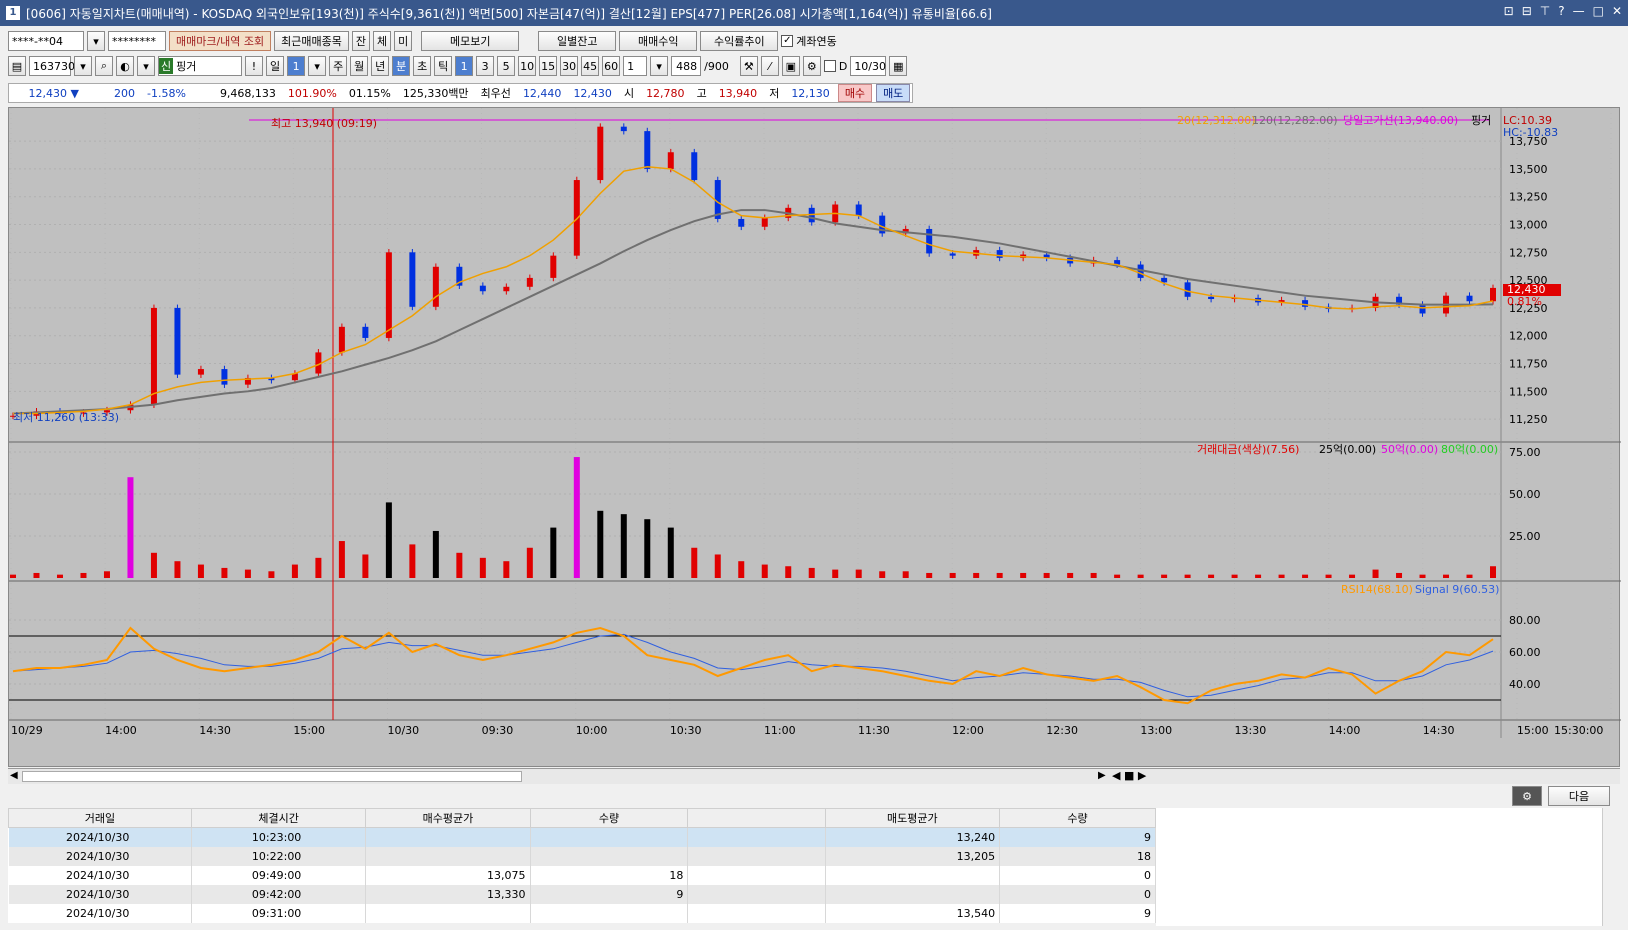 The height and width of the screenshot is (930, 1628). What do you see at coordinates (1579, 796) in the screenshot?
I see `next-button: 다음` at bounding box center [1579, 796].